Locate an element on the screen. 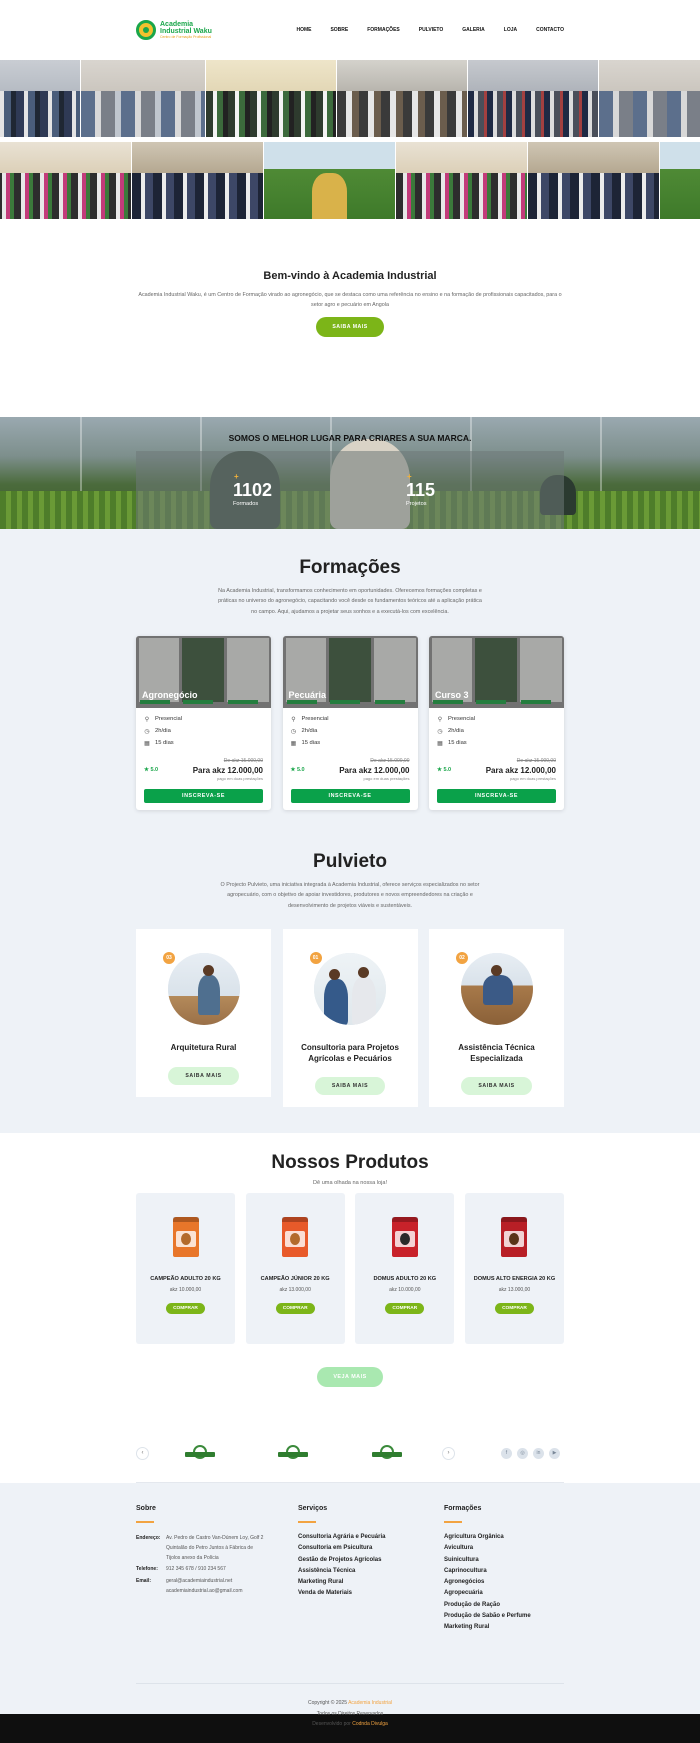  veja-mais-button: VEJA MAIS is located at coordinates (350, 1377).